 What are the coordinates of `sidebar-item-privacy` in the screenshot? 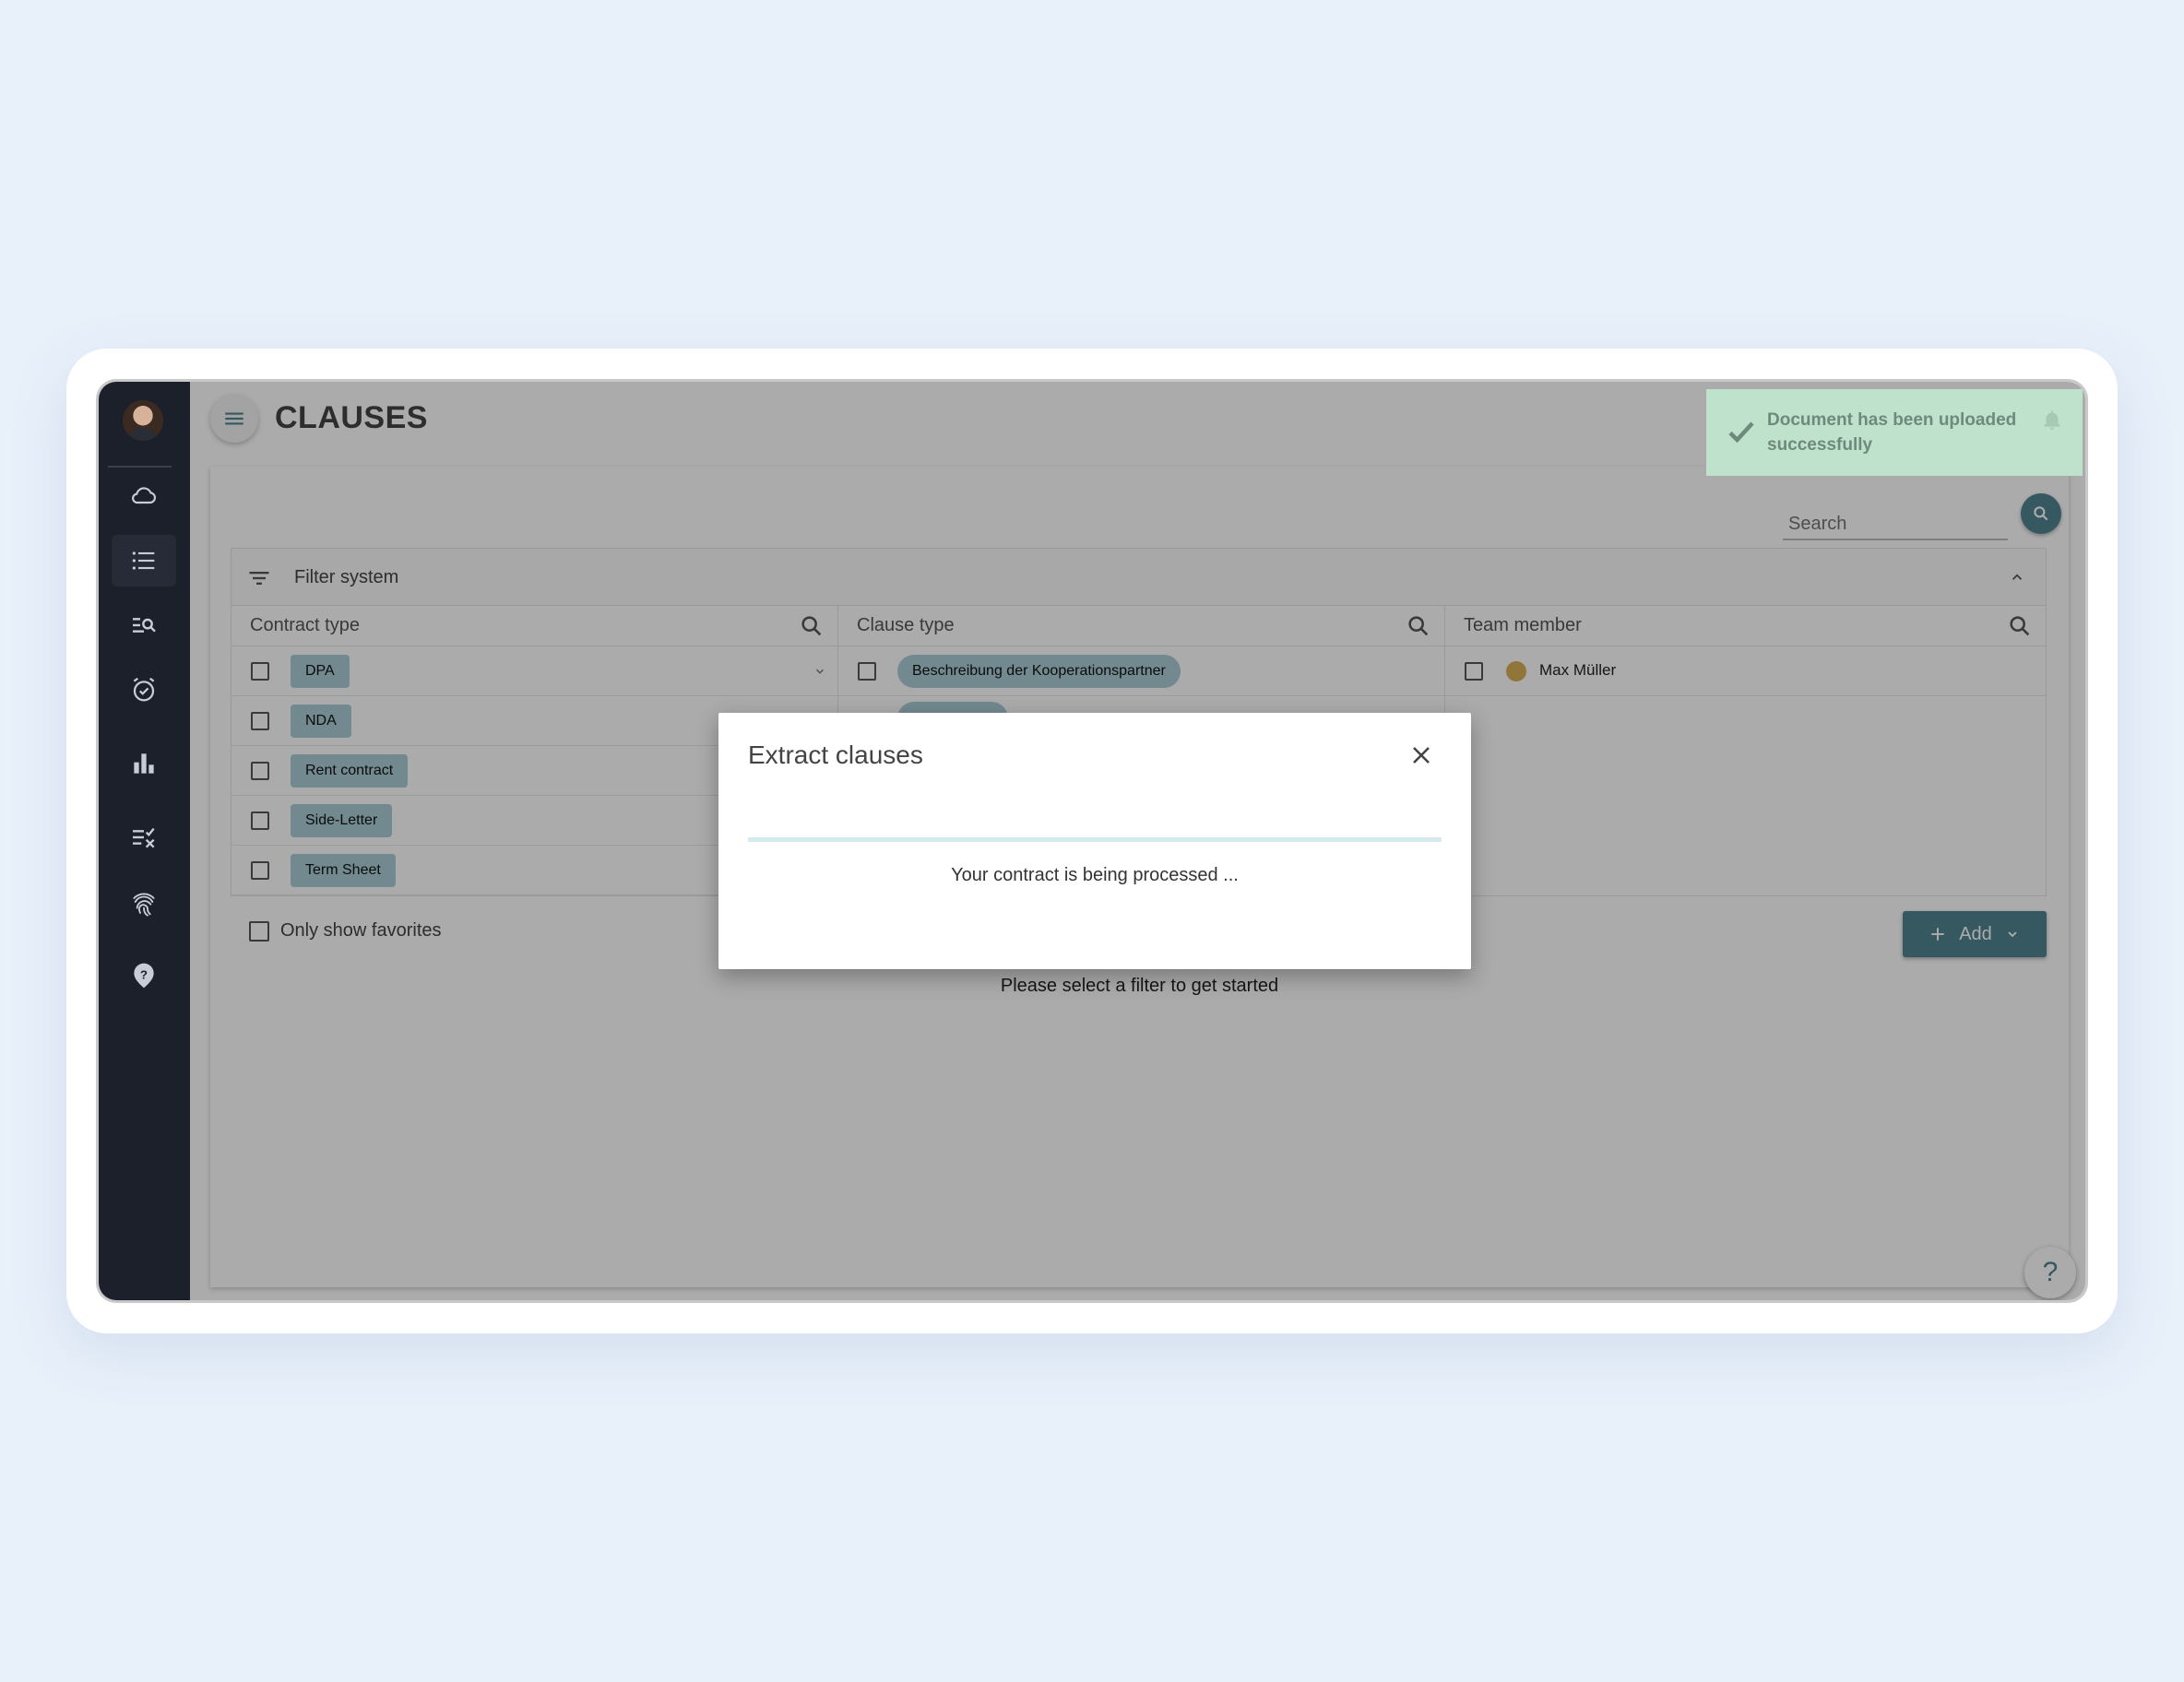 It's located at (144, 905).